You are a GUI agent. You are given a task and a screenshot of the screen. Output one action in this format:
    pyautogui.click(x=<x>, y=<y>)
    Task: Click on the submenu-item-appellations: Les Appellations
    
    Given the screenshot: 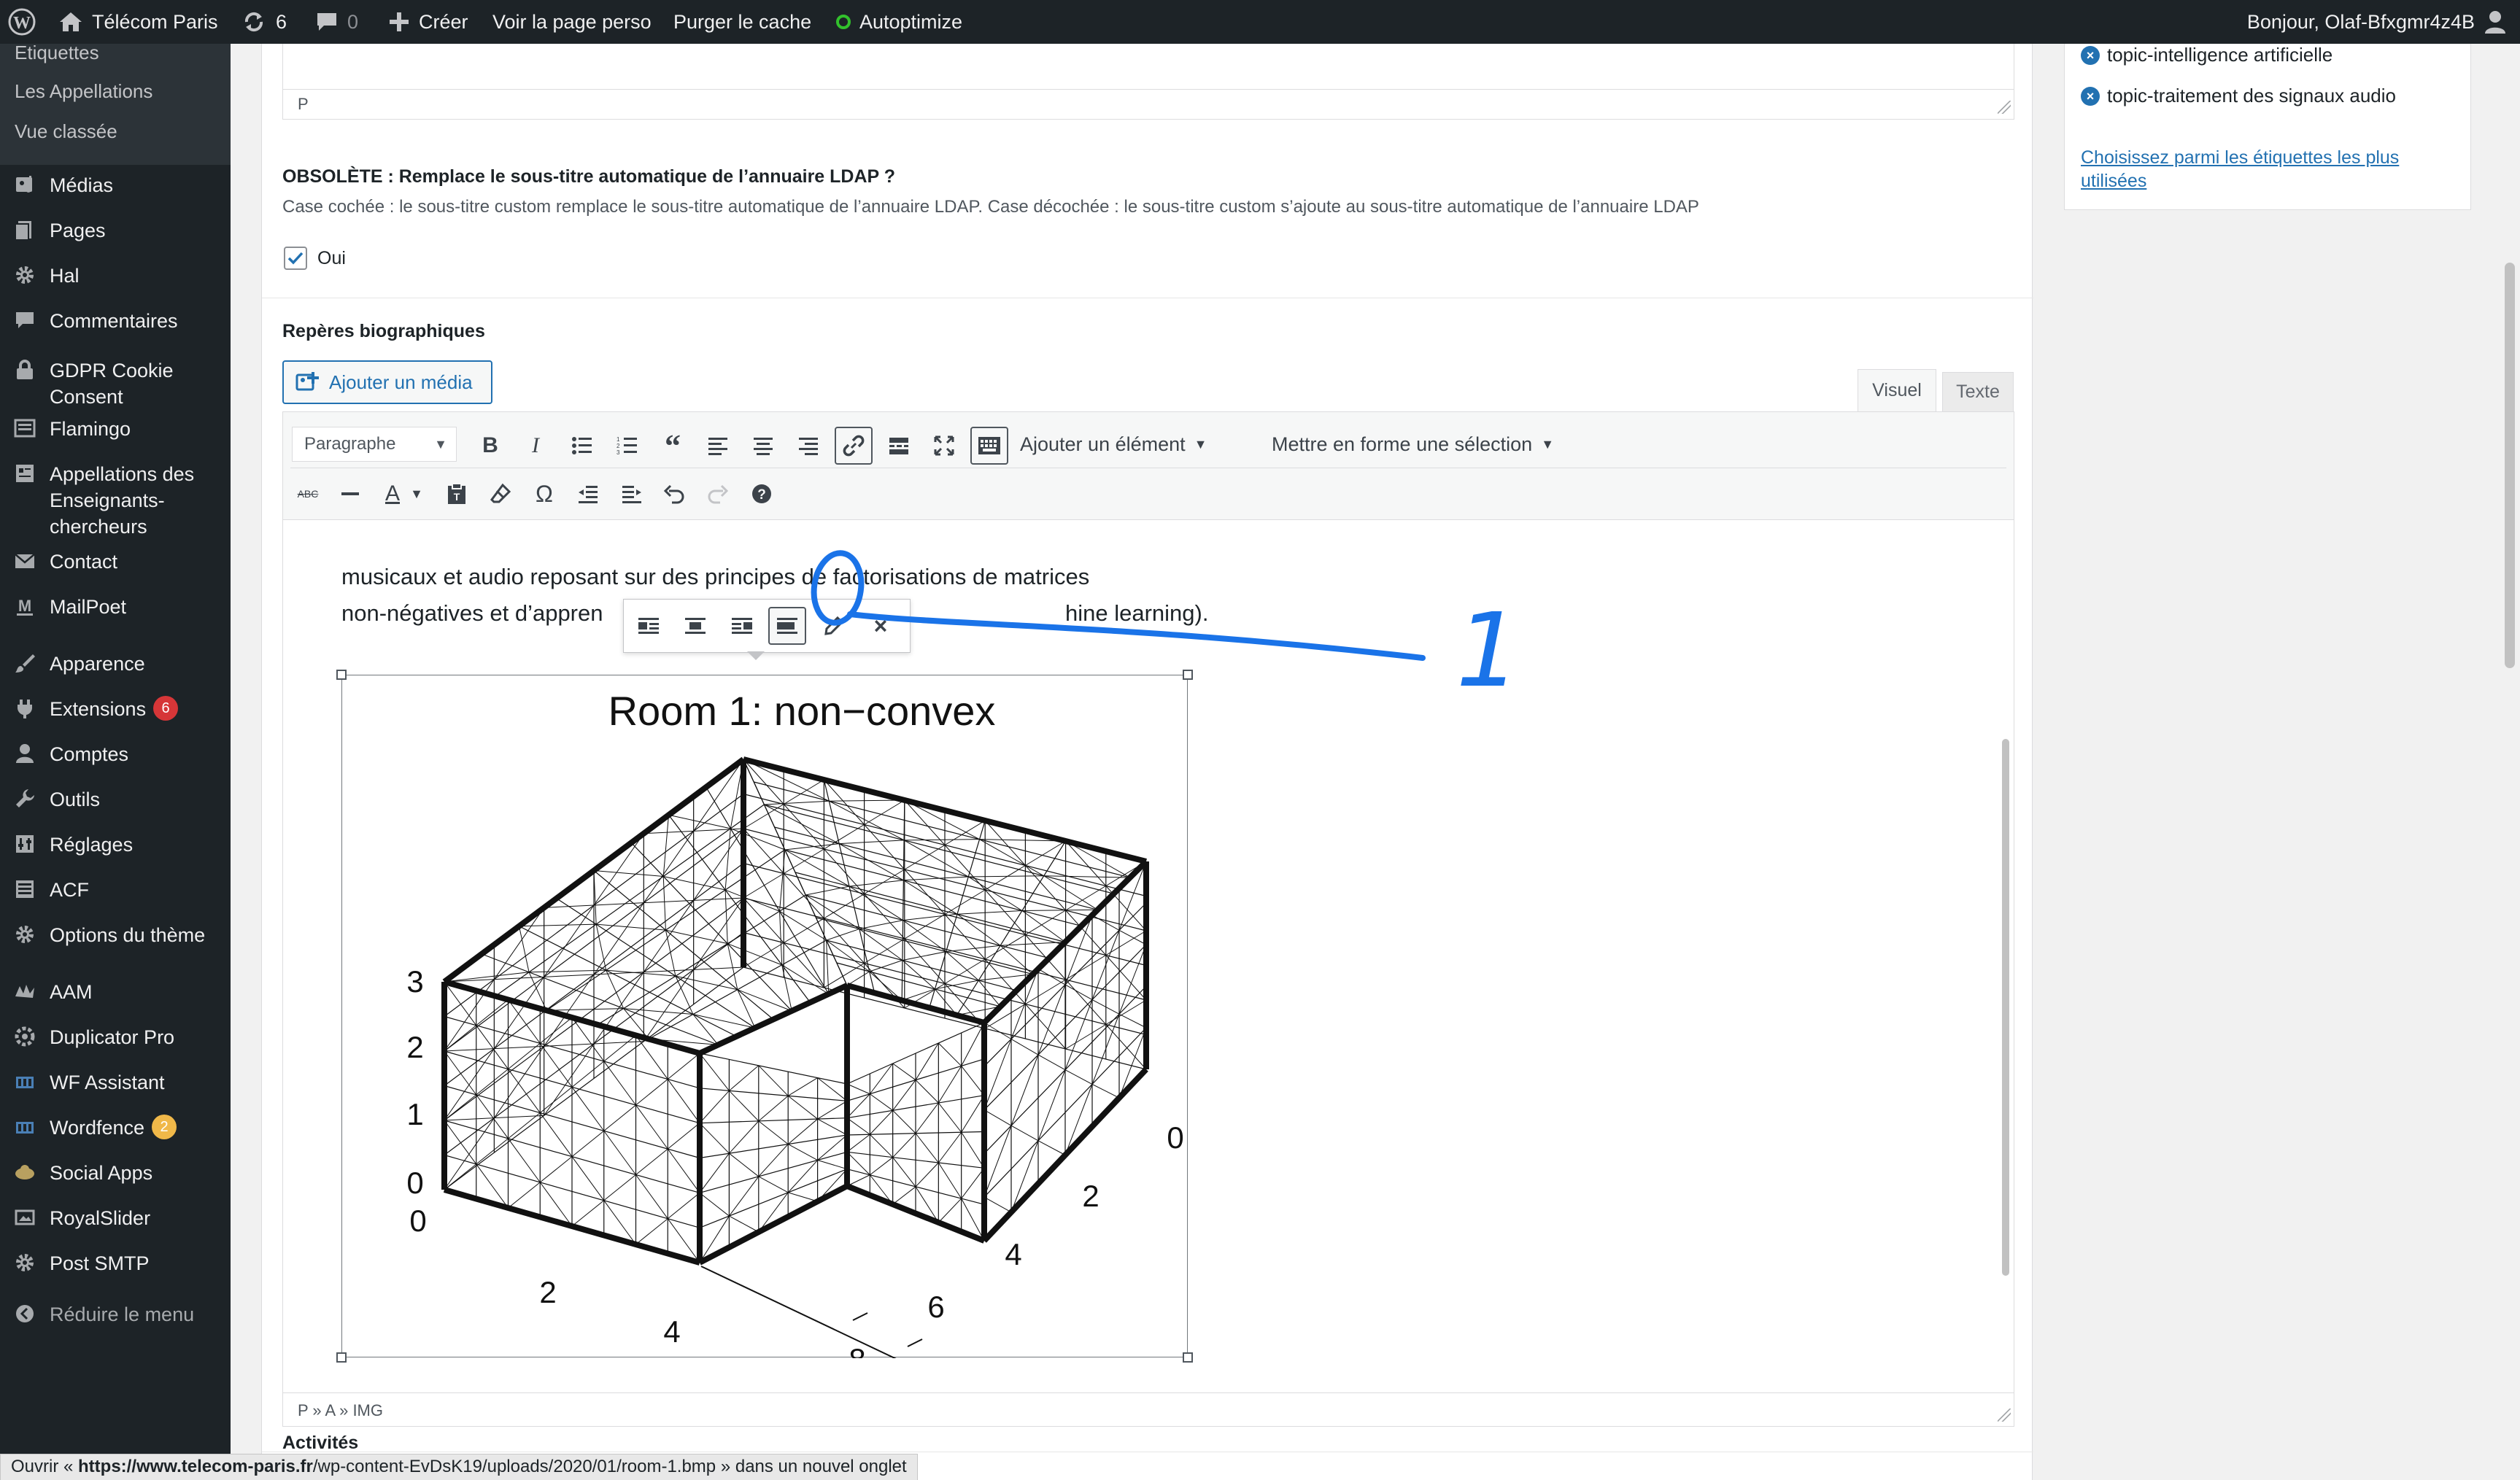 What is the action you would take?
    pyautogui.click(x=116, y=91)
    